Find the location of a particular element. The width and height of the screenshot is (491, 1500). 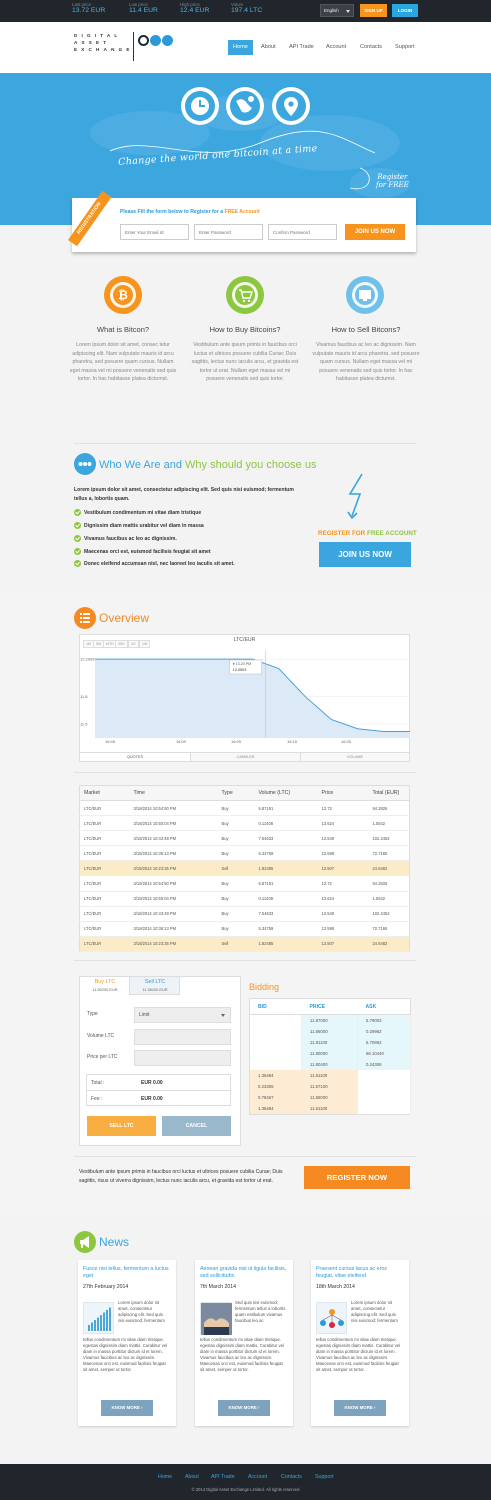

language-select: English is located at coordinates (337, 10).